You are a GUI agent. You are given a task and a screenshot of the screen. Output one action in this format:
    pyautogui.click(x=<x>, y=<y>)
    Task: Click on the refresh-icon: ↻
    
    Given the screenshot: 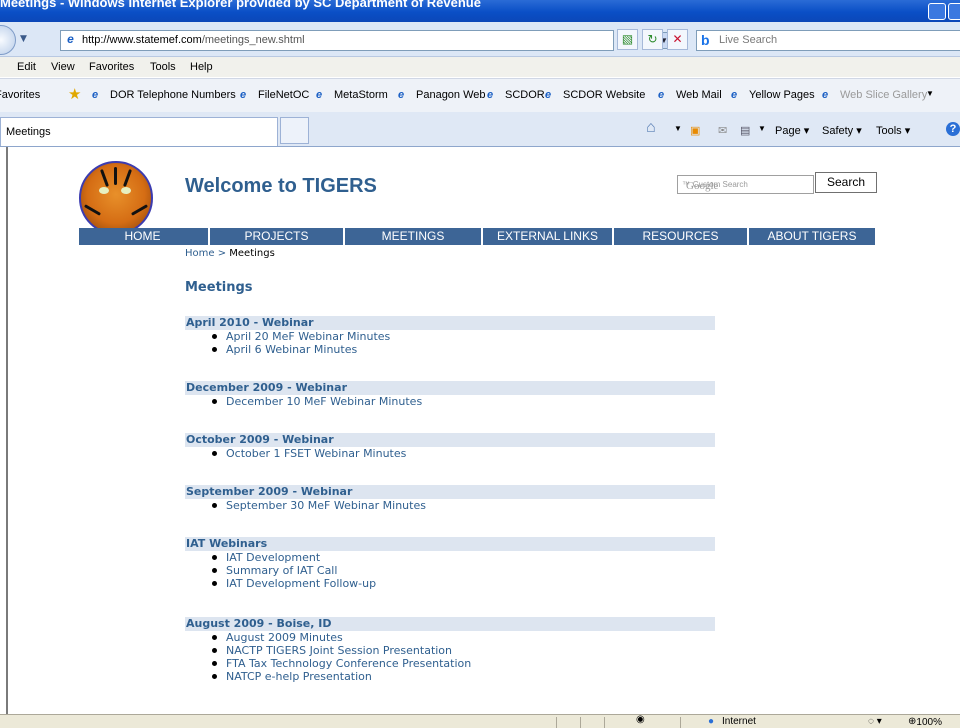 What is the action you would take?
    pyautogui.click(x=652, y=39)
    